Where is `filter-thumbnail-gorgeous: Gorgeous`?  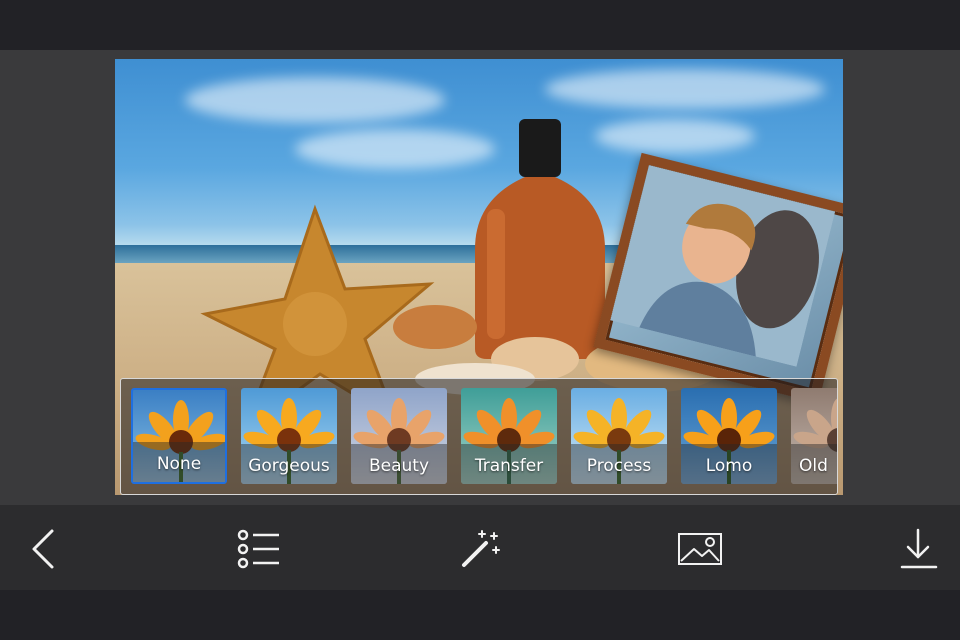 filter-thumbnail-gorgeous: Gorgeous is located at coordinates (289, 436).